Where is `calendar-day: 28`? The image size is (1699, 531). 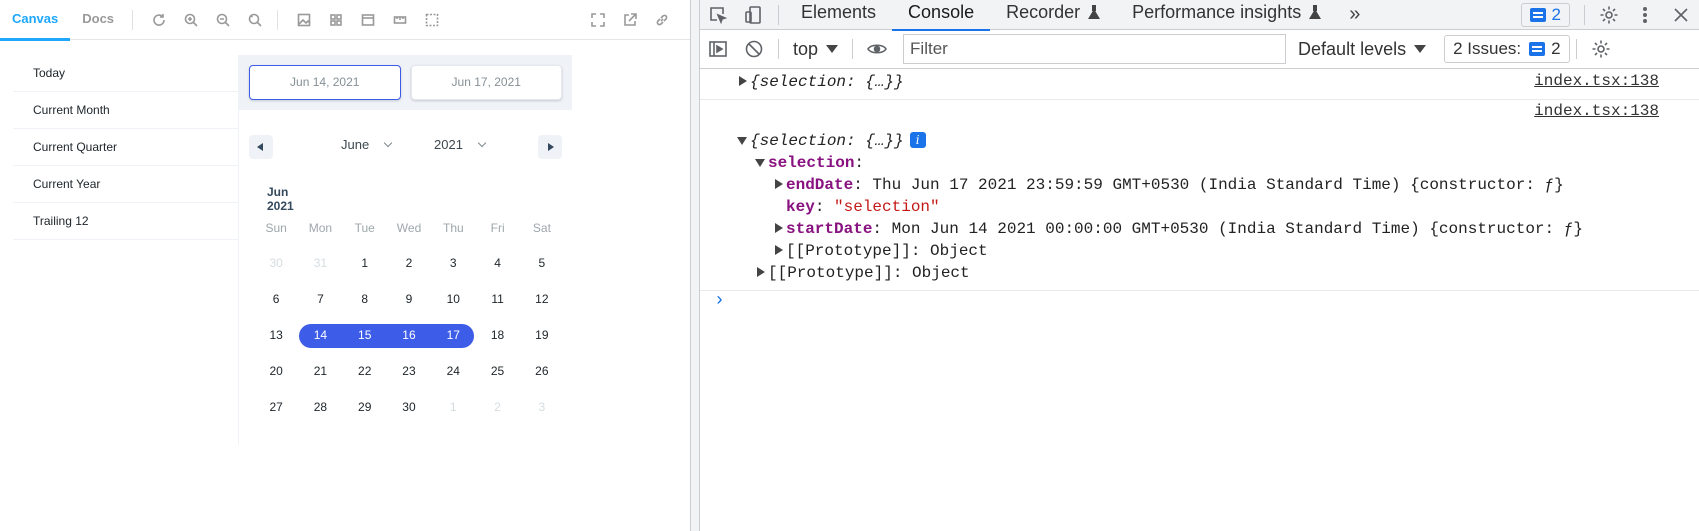 calendar-day: 28 is located at coordinates (320, 407).